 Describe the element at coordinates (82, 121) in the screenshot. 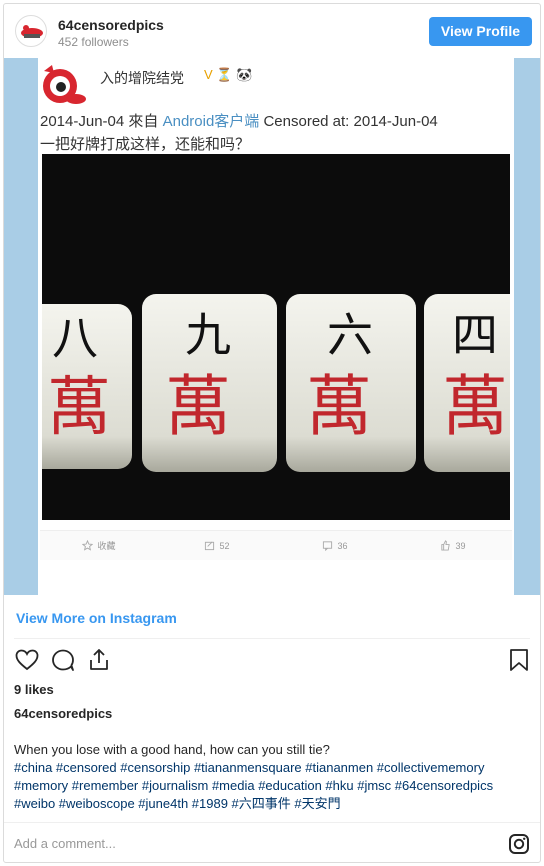

I see `weibo-date: 2014-Jun-04` at that location.